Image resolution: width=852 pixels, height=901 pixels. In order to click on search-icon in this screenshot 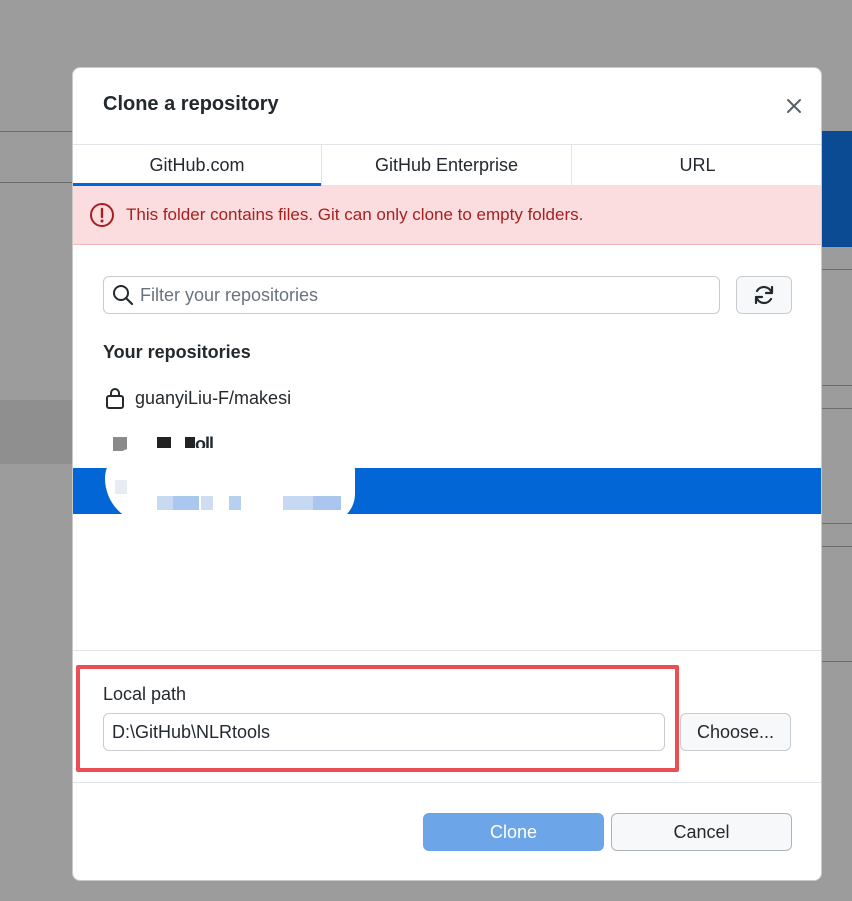, I will do `click(123, 295)`.